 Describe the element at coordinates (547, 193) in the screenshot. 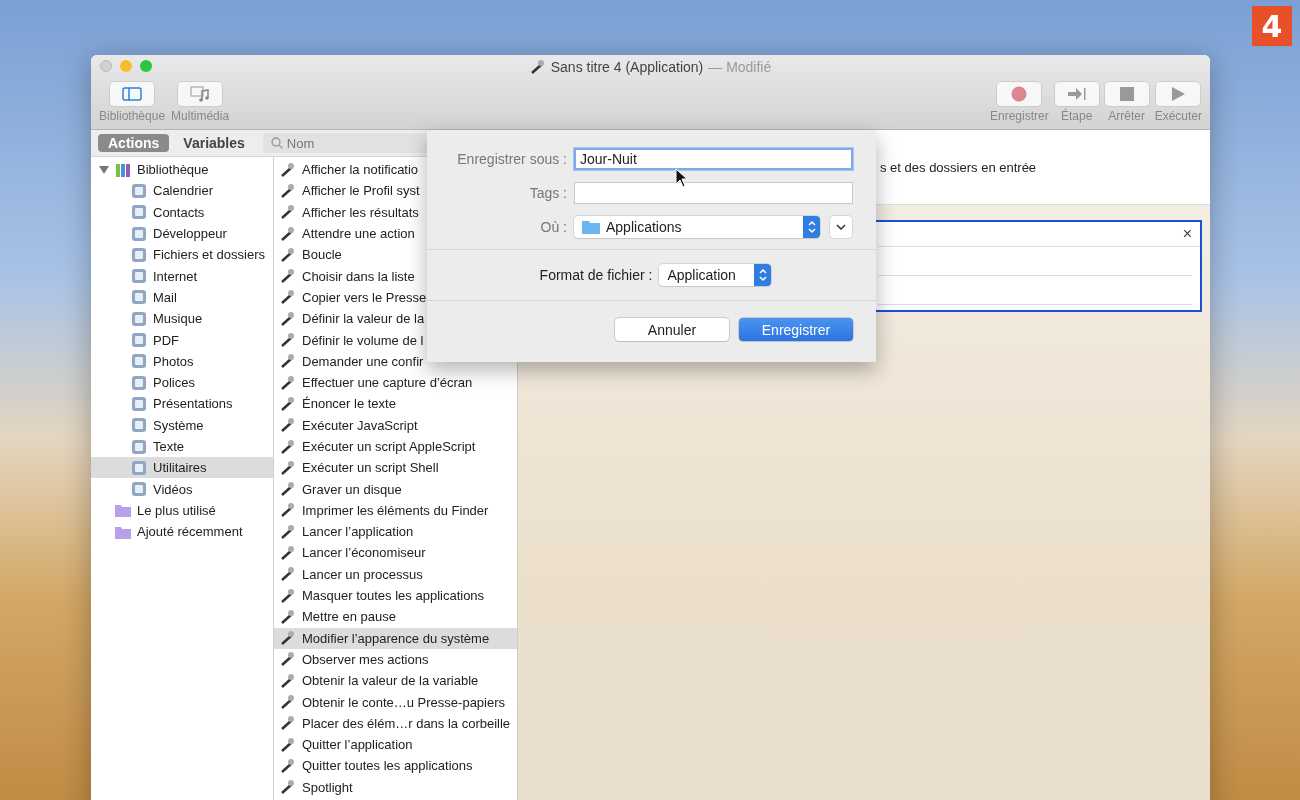

I see `field-label: Tags :` at that location.